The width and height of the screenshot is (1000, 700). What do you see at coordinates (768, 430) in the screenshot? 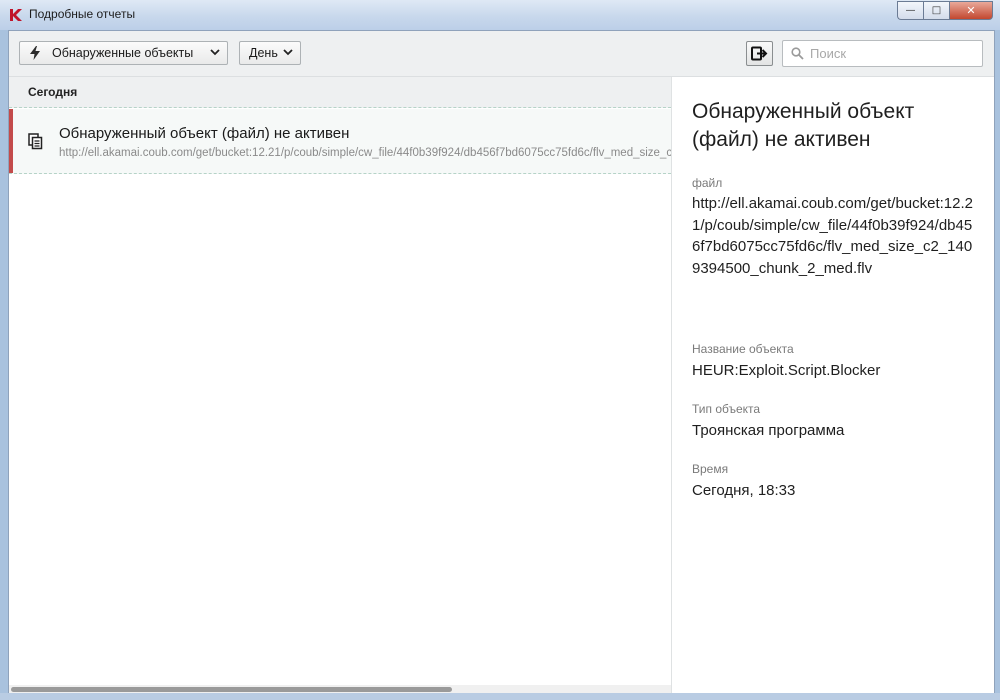
I see `object-type-value: Троянская программа` at bounding box center [768, 430].